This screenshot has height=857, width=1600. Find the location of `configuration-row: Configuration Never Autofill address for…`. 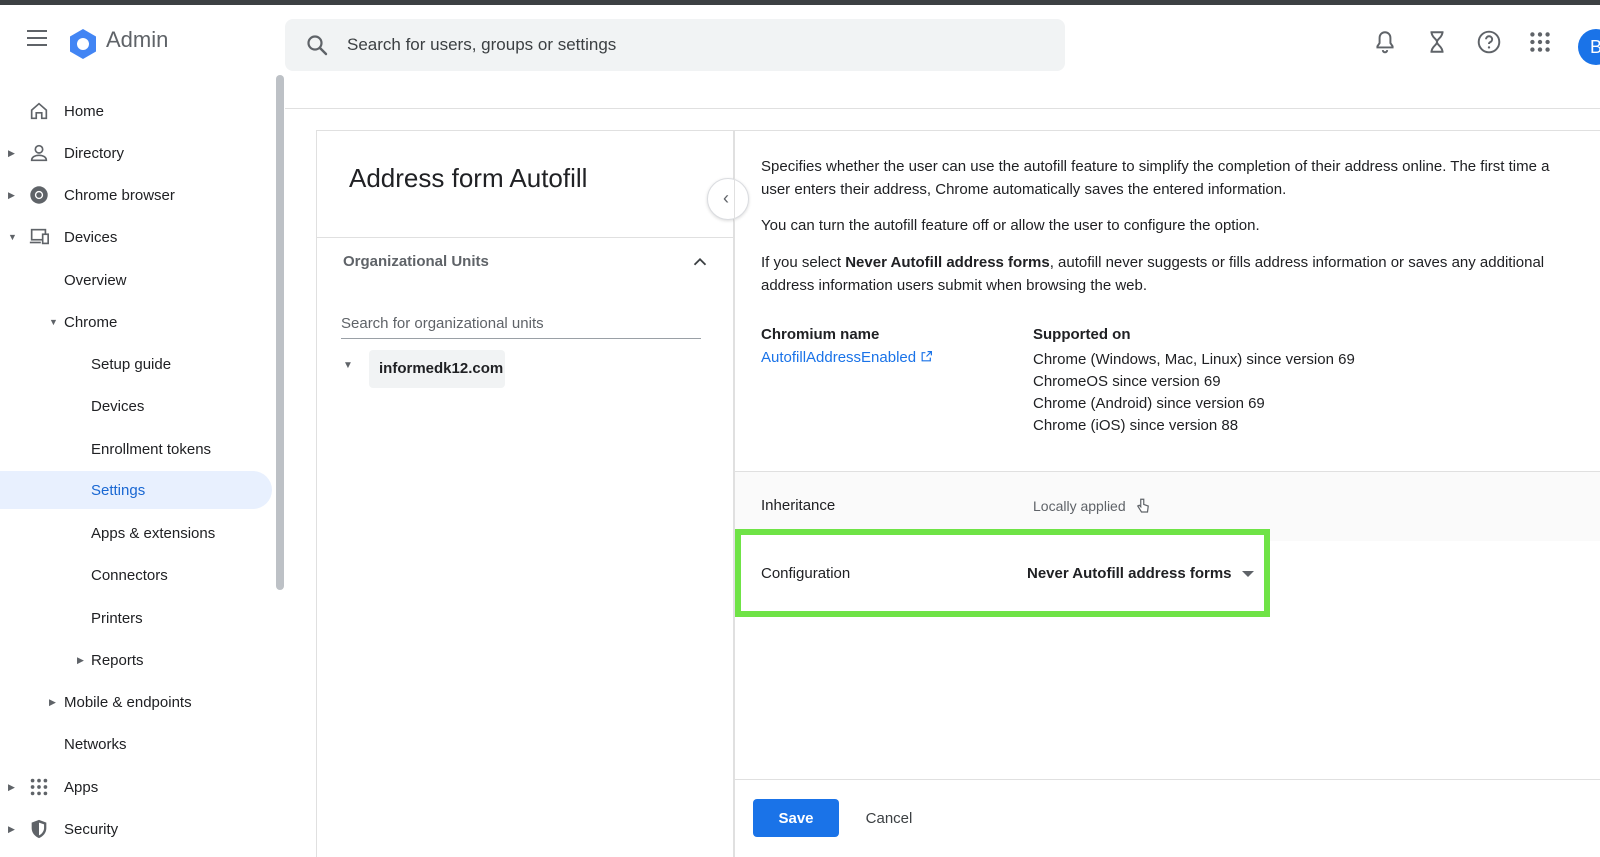

configuration-row: Configuration Never Autofill address for… is located at coordinates (1002, 573).